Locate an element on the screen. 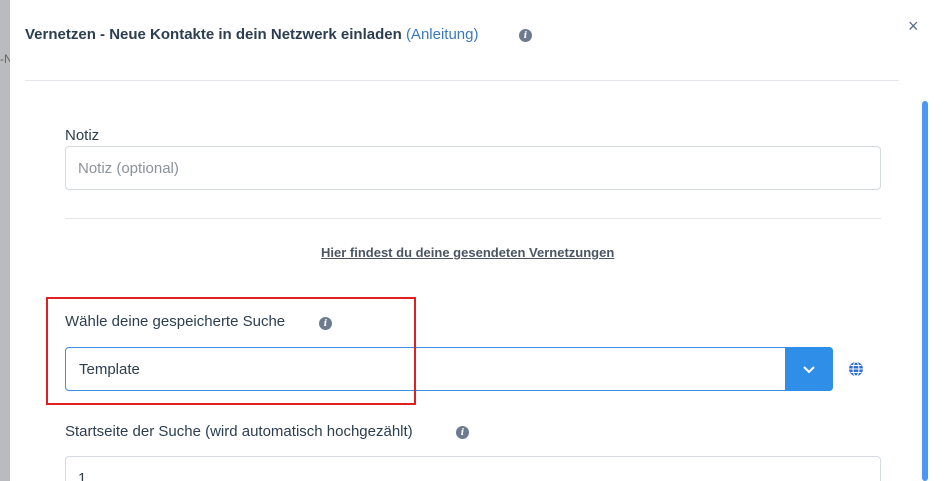  guide-link: (Anleitung) is located at coordinates (442, 34).